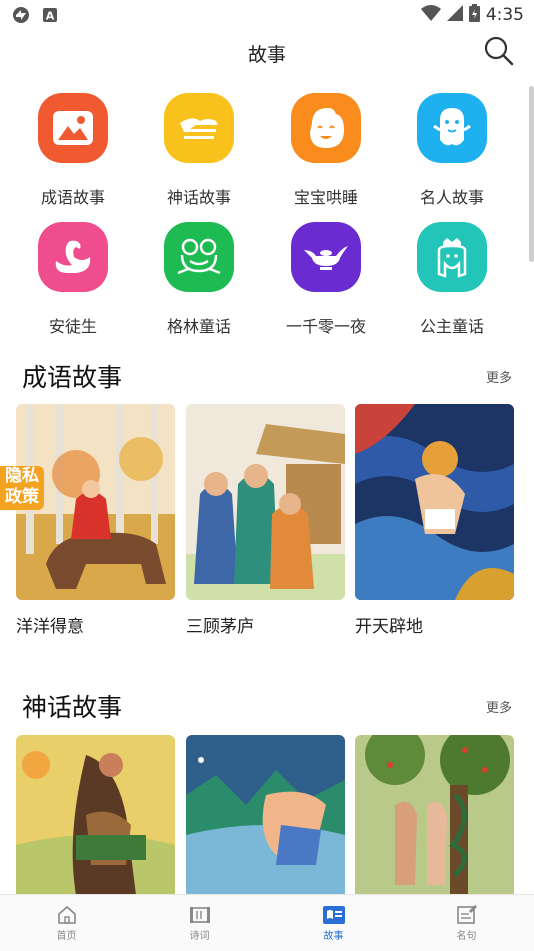 The height and width of the screenshot is (951, 534). I want to click on nav-quotes: 名句, so click(466, 923).